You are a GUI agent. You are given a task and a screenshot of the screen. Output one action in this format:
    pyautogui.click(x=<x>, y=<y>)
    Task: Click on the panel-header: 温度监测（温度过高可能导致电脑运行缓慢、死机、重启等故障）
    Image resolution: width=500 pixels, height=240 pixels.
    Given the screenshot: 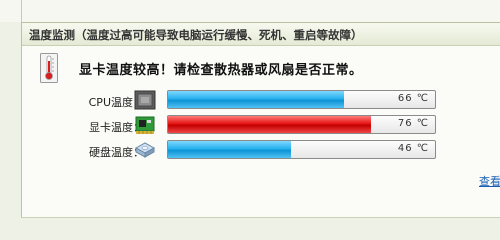 What is the action you would take?
    pyautogui.click(x=261, y=34)
    